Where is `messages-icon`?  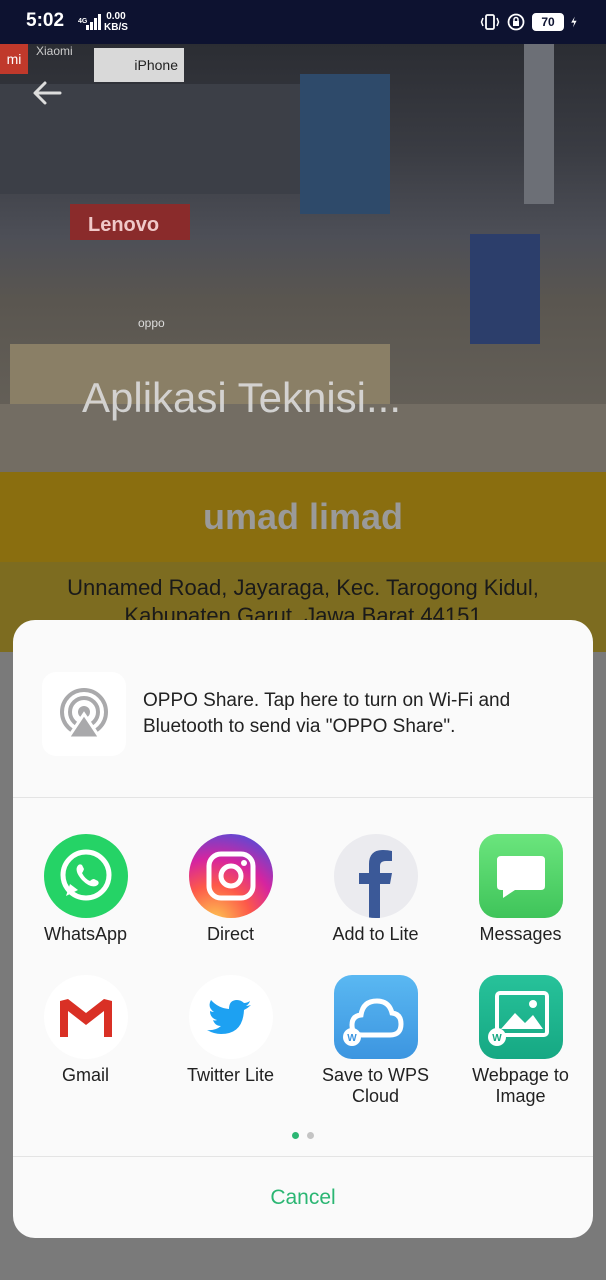 messages-icon is located at coordinates (520, 876).